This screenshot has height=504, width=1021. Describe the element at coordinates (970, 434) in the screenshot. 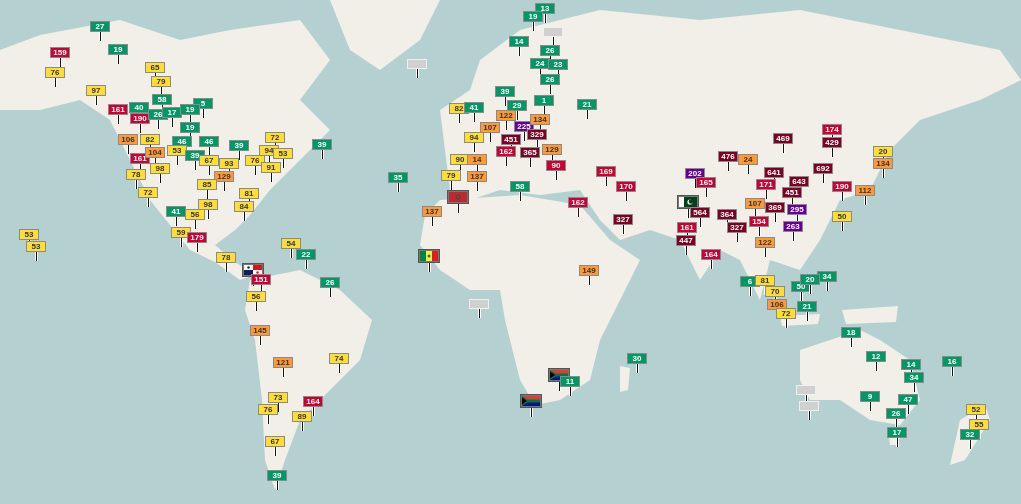

I see `aqi-marker: 32` at that location.